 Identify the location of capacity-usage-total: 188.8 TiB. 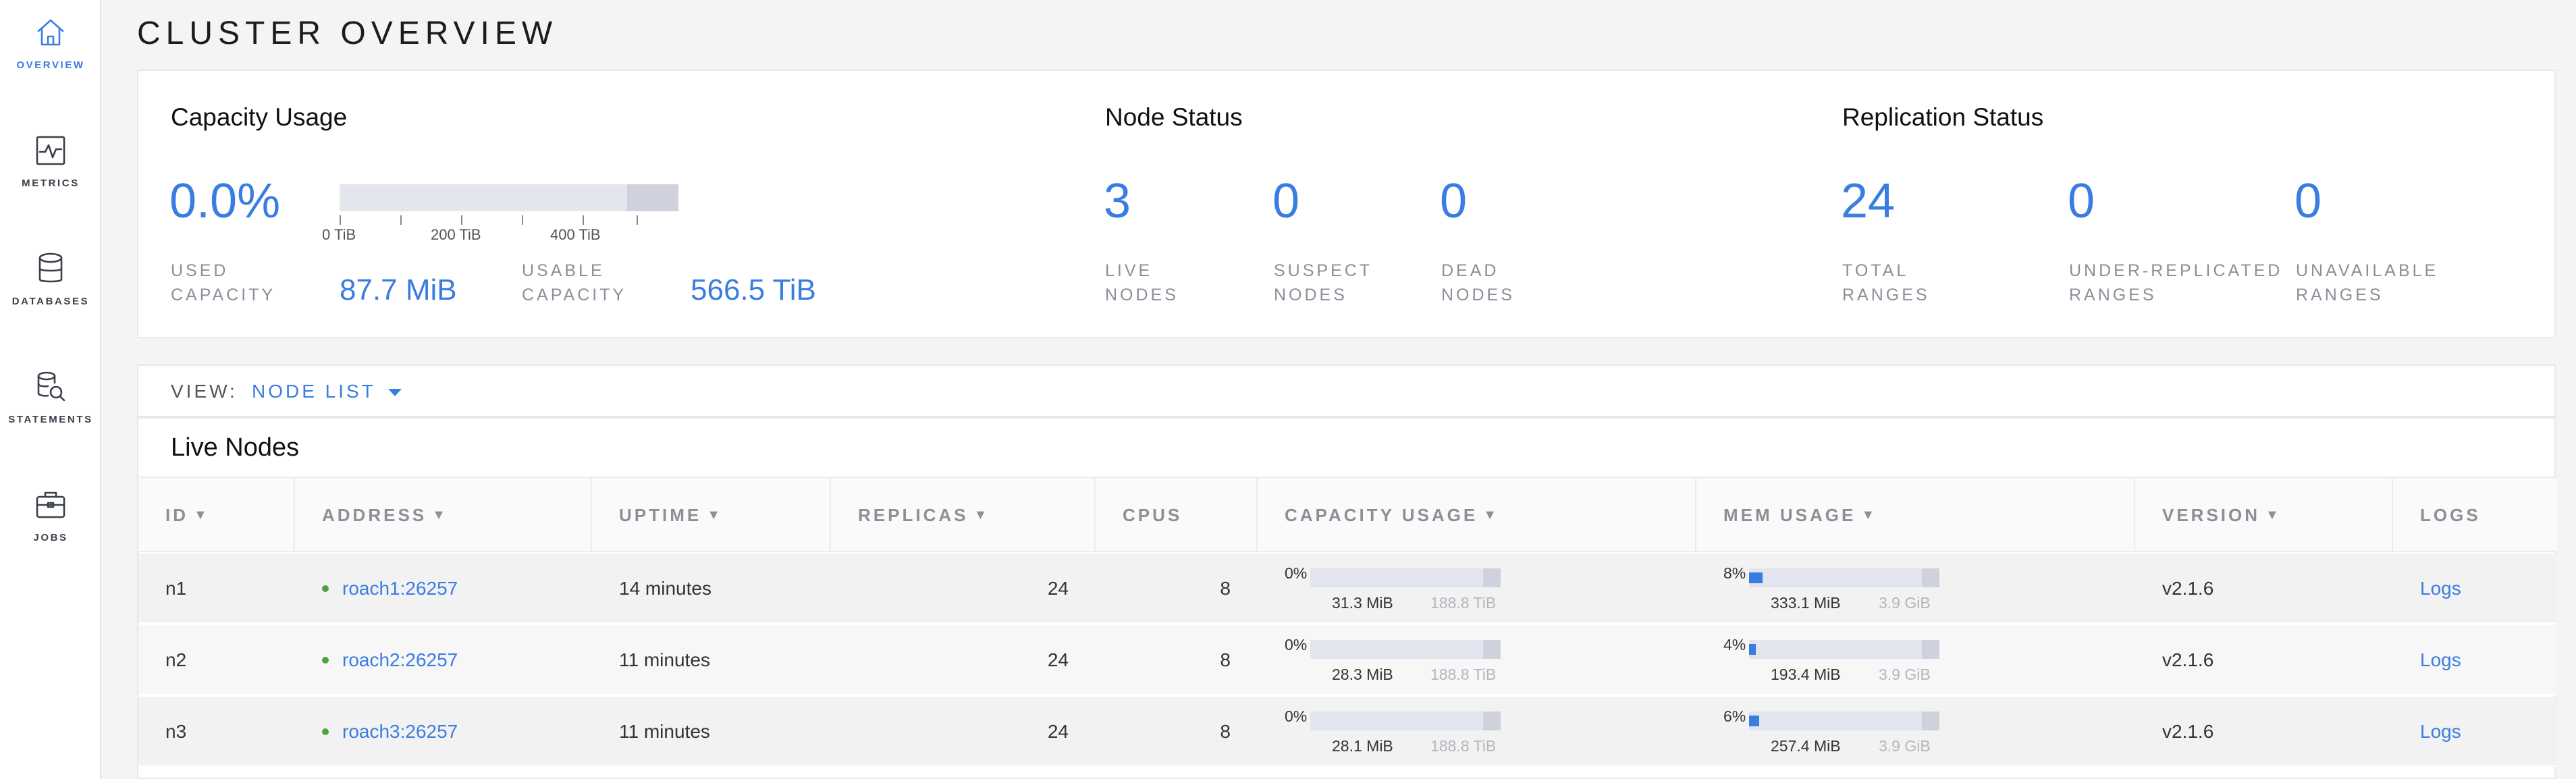
(1463, 674).